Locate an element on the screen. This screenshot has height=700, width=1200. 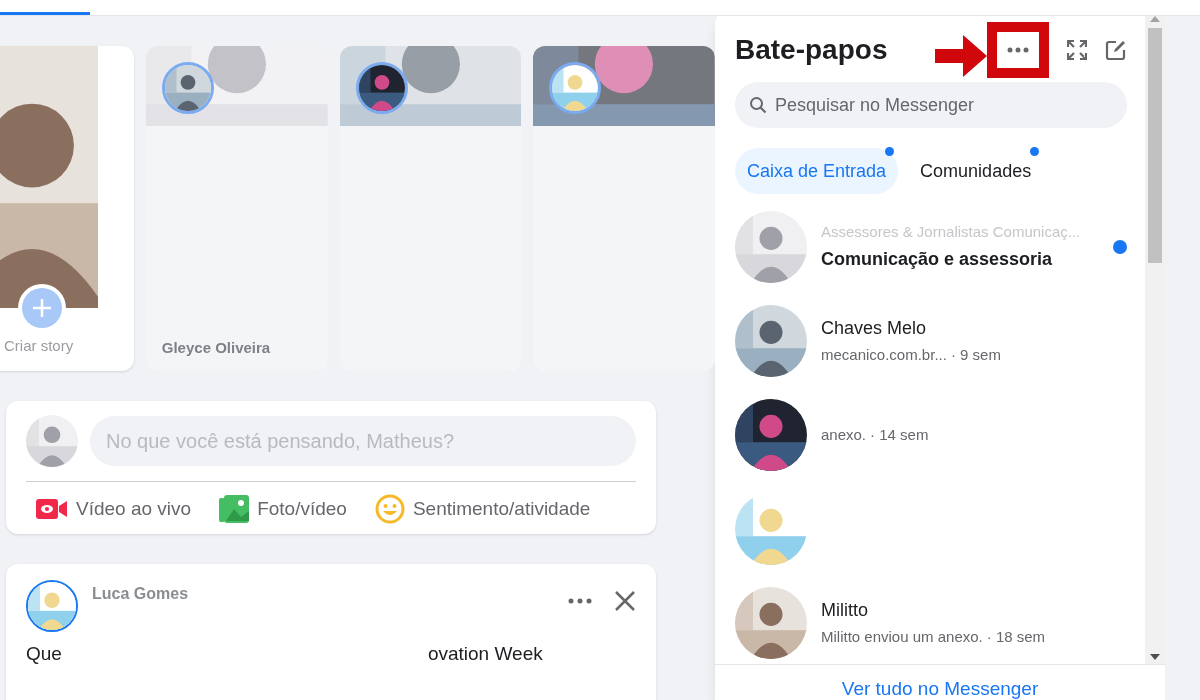
photo-icon is located at coordinates (234, 509).